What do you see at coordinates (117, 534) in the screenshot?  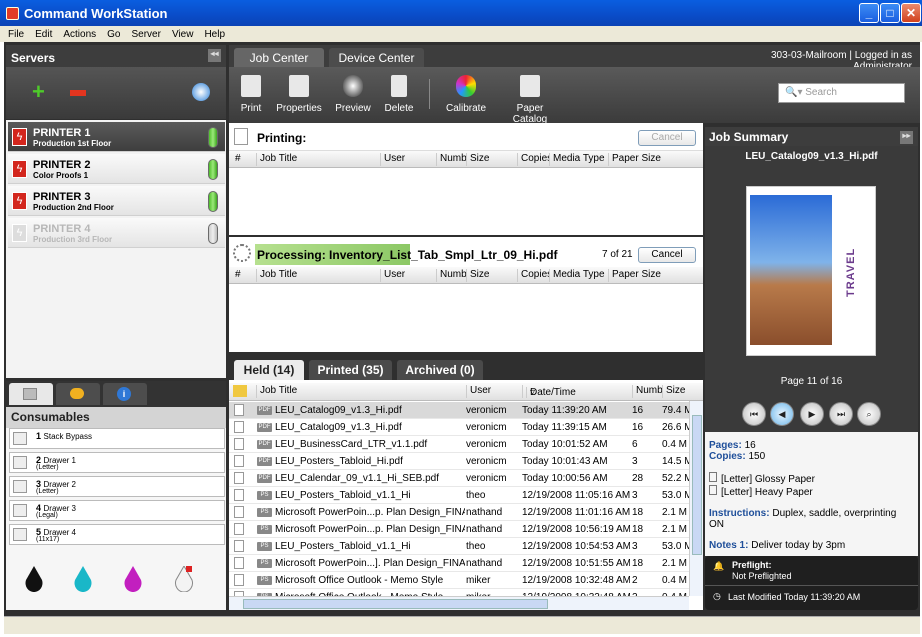 I see `tray-item: 5 Drawer 4 (11x17)` at bounding box center [117, 534].